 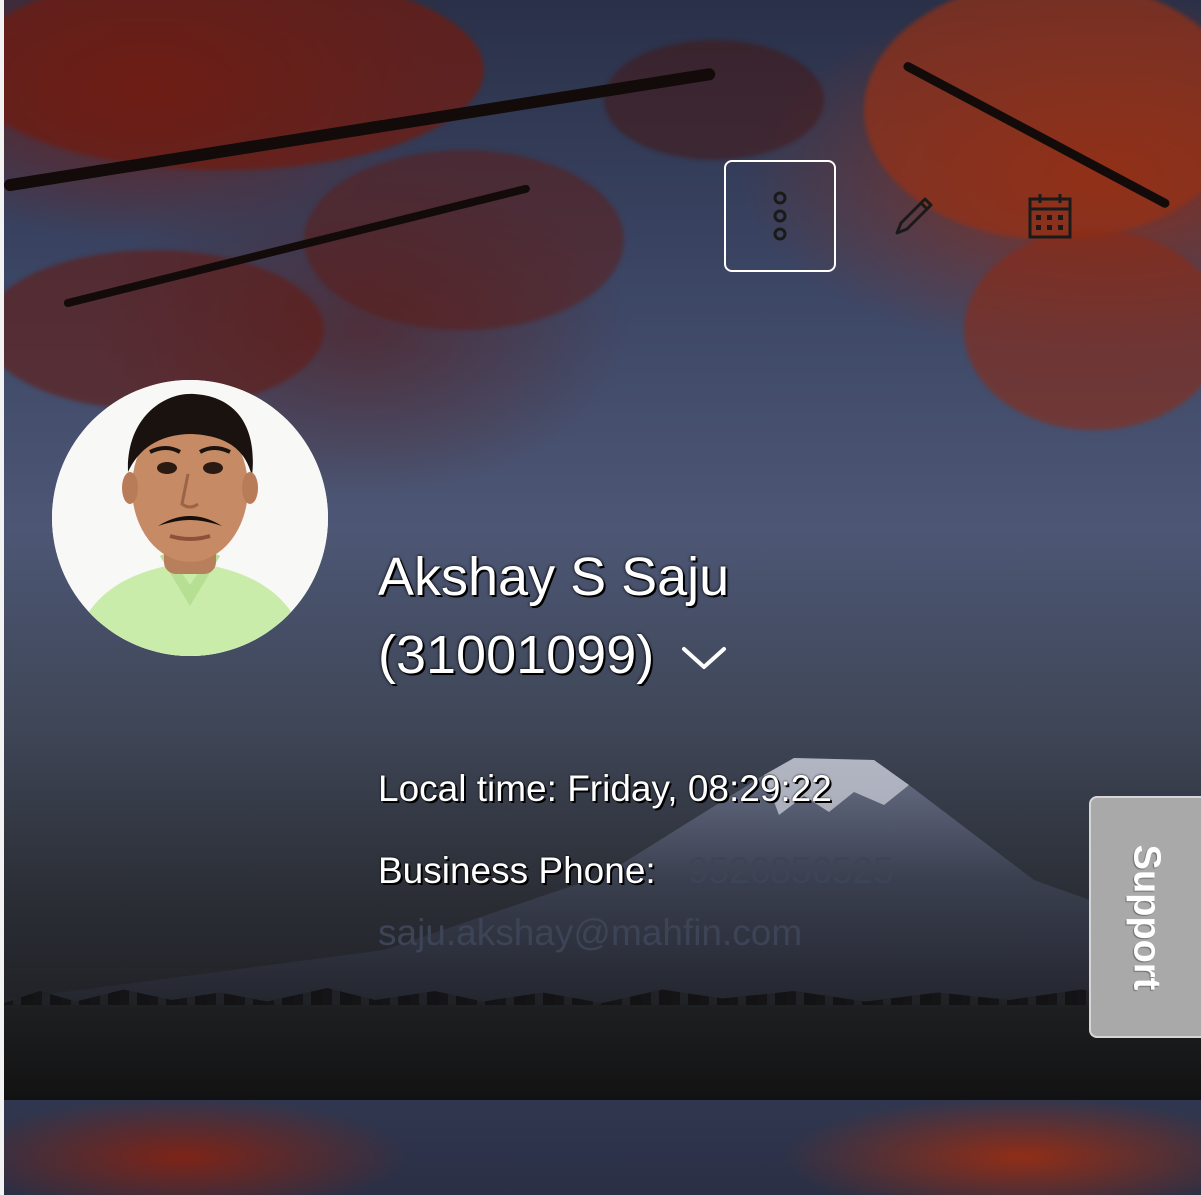 I want to click on more-options-button, so click(x=780, y=216).